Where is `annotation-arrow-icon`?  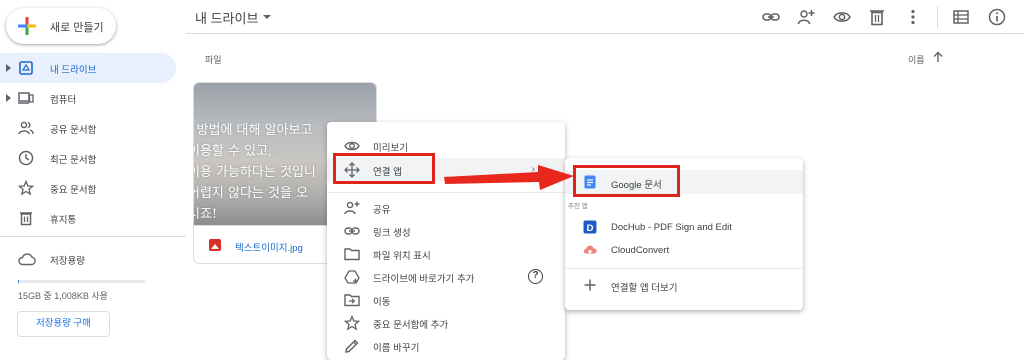 annotation-arrow-icon is located at coordinates (509, 177).